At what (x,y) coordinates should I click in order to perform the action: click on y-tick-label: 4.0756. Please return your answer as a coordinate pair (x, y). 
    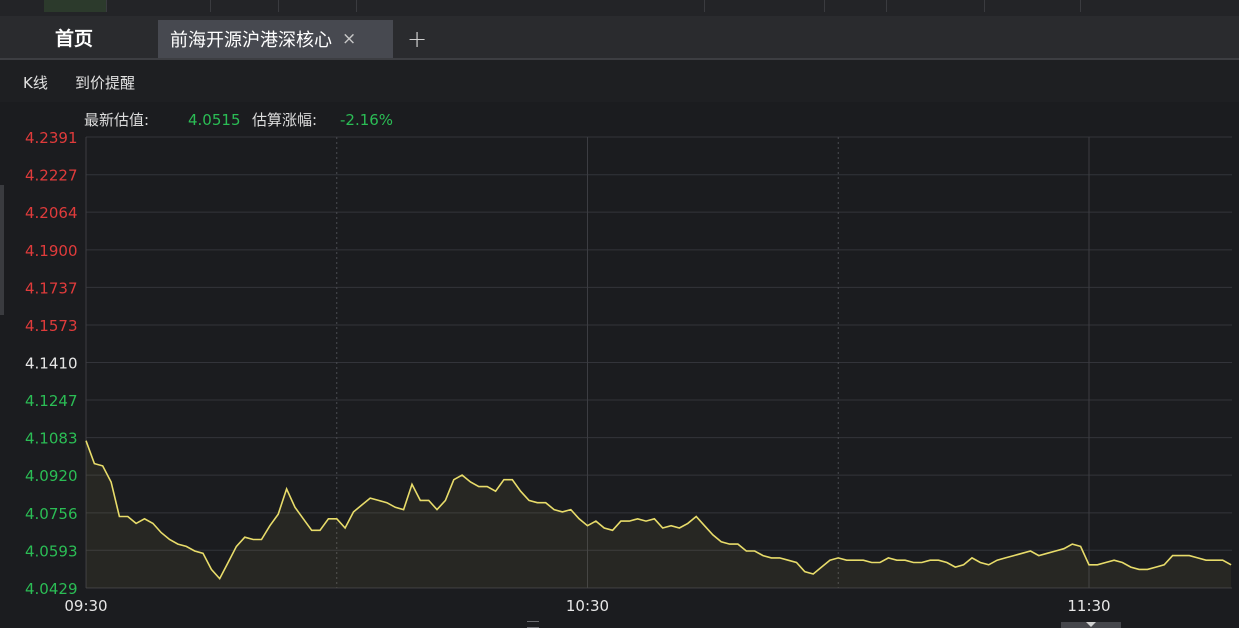
    Looking at the image, I should click on (51, 514).